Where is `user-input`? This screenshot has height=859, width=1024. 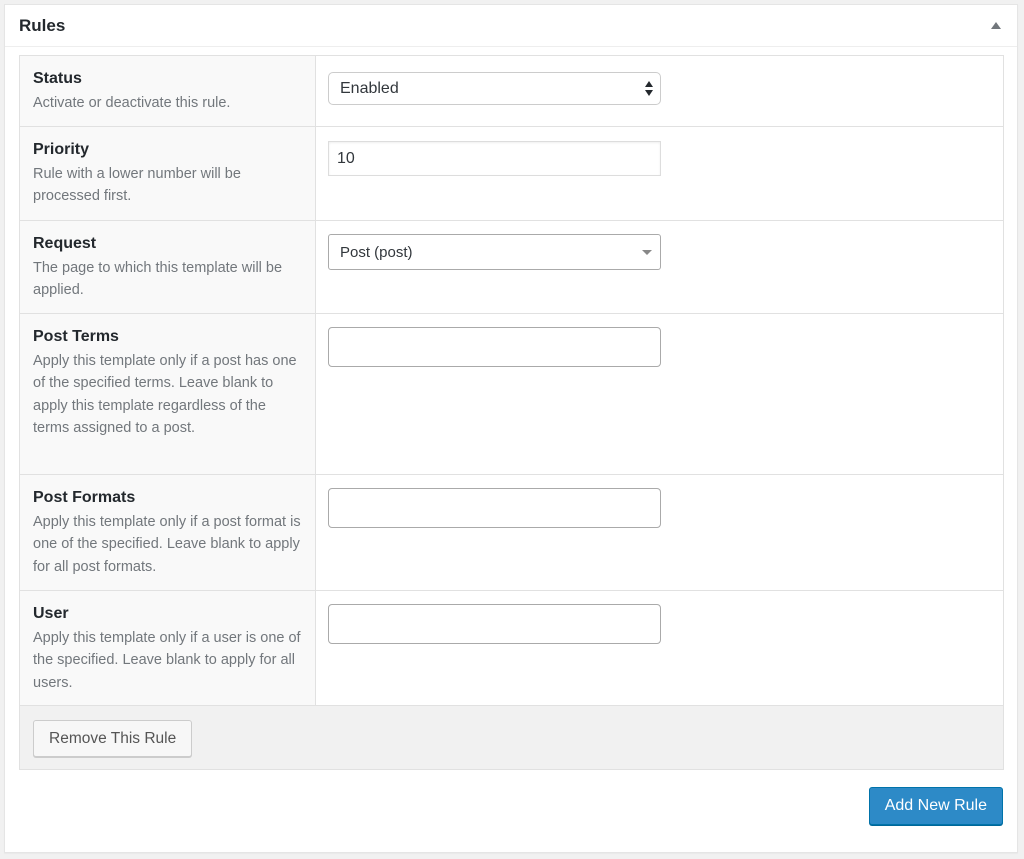 user-input is located at coordinates (494, 624).